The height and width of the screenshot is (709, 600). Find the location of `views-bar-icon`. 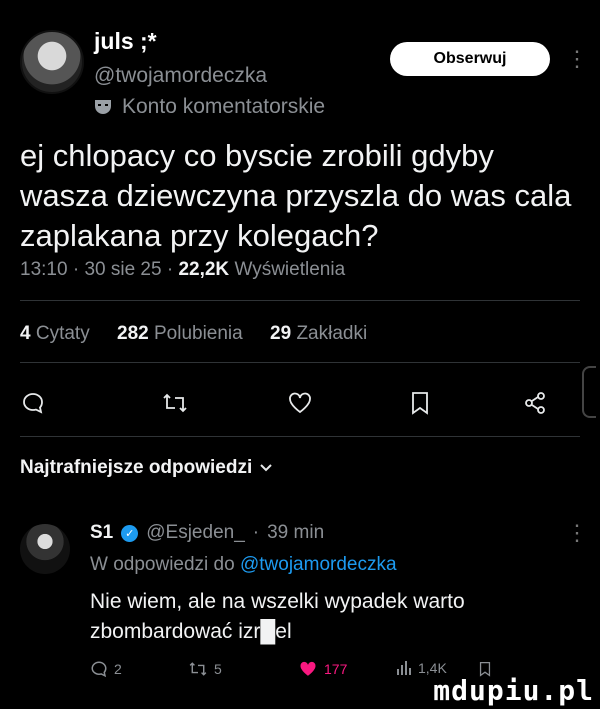

views-bar-icon is located at coordinates (404, 668).